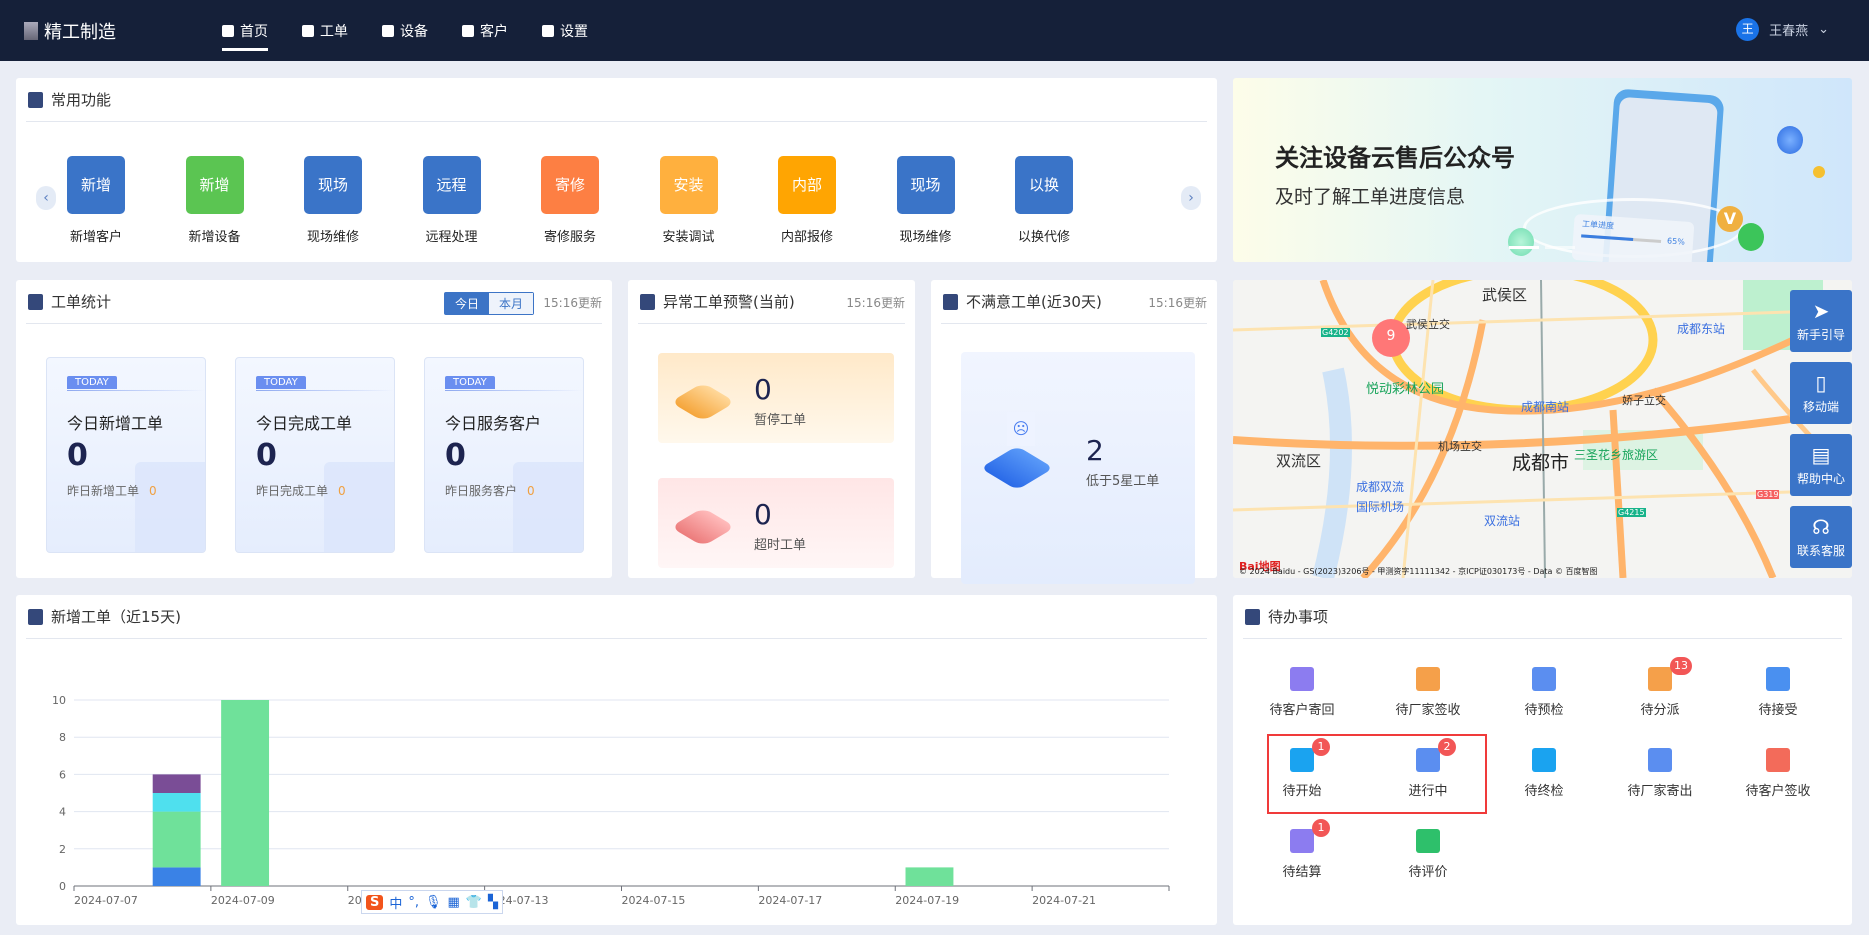 This screenshot has height=935, width=1869. I want to click on ime-chinese-mode-icon: 中, so click(395, 902).